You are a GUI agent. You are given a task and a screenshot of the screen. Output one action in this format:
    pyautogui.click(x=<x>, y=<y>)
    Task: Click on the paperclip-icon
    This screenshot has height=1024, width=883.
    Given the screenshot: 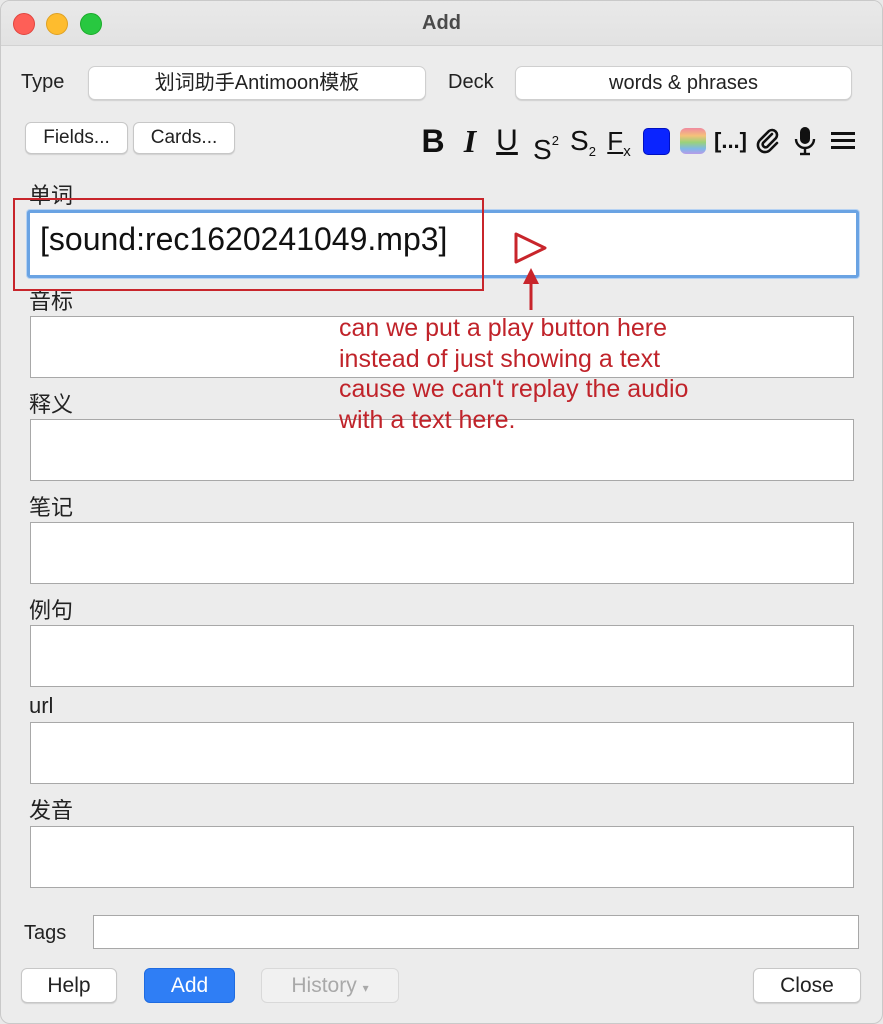 What is the action you would take?
    pyautogui.click(x=767, y=141)
    